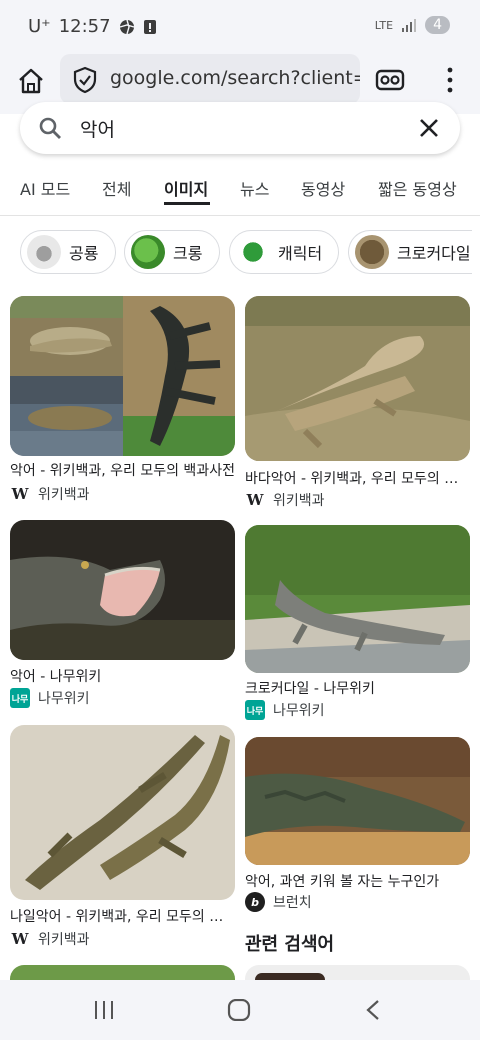 This screenshot has width=480, height=1040. What do you see at coordinates (122, 676) in the screenshot?
I see `result-caption: 악어 - 나무위키` at bounding box center [122, 676].